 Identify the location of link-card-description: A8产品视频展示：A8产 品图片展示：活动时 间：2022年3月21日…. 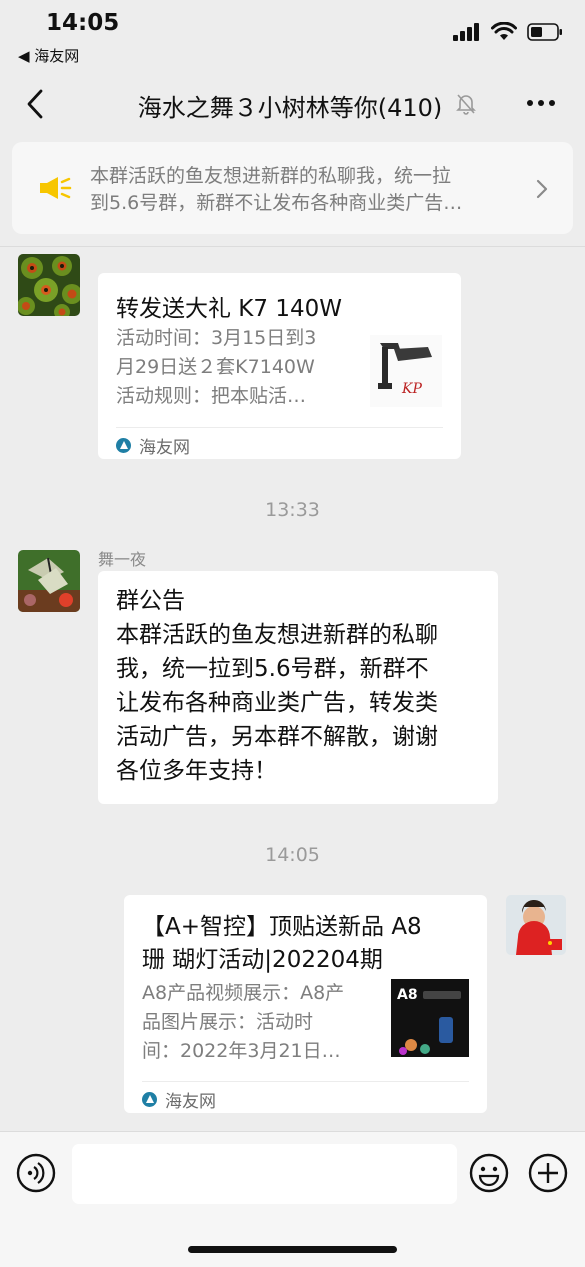
(259, 1022).